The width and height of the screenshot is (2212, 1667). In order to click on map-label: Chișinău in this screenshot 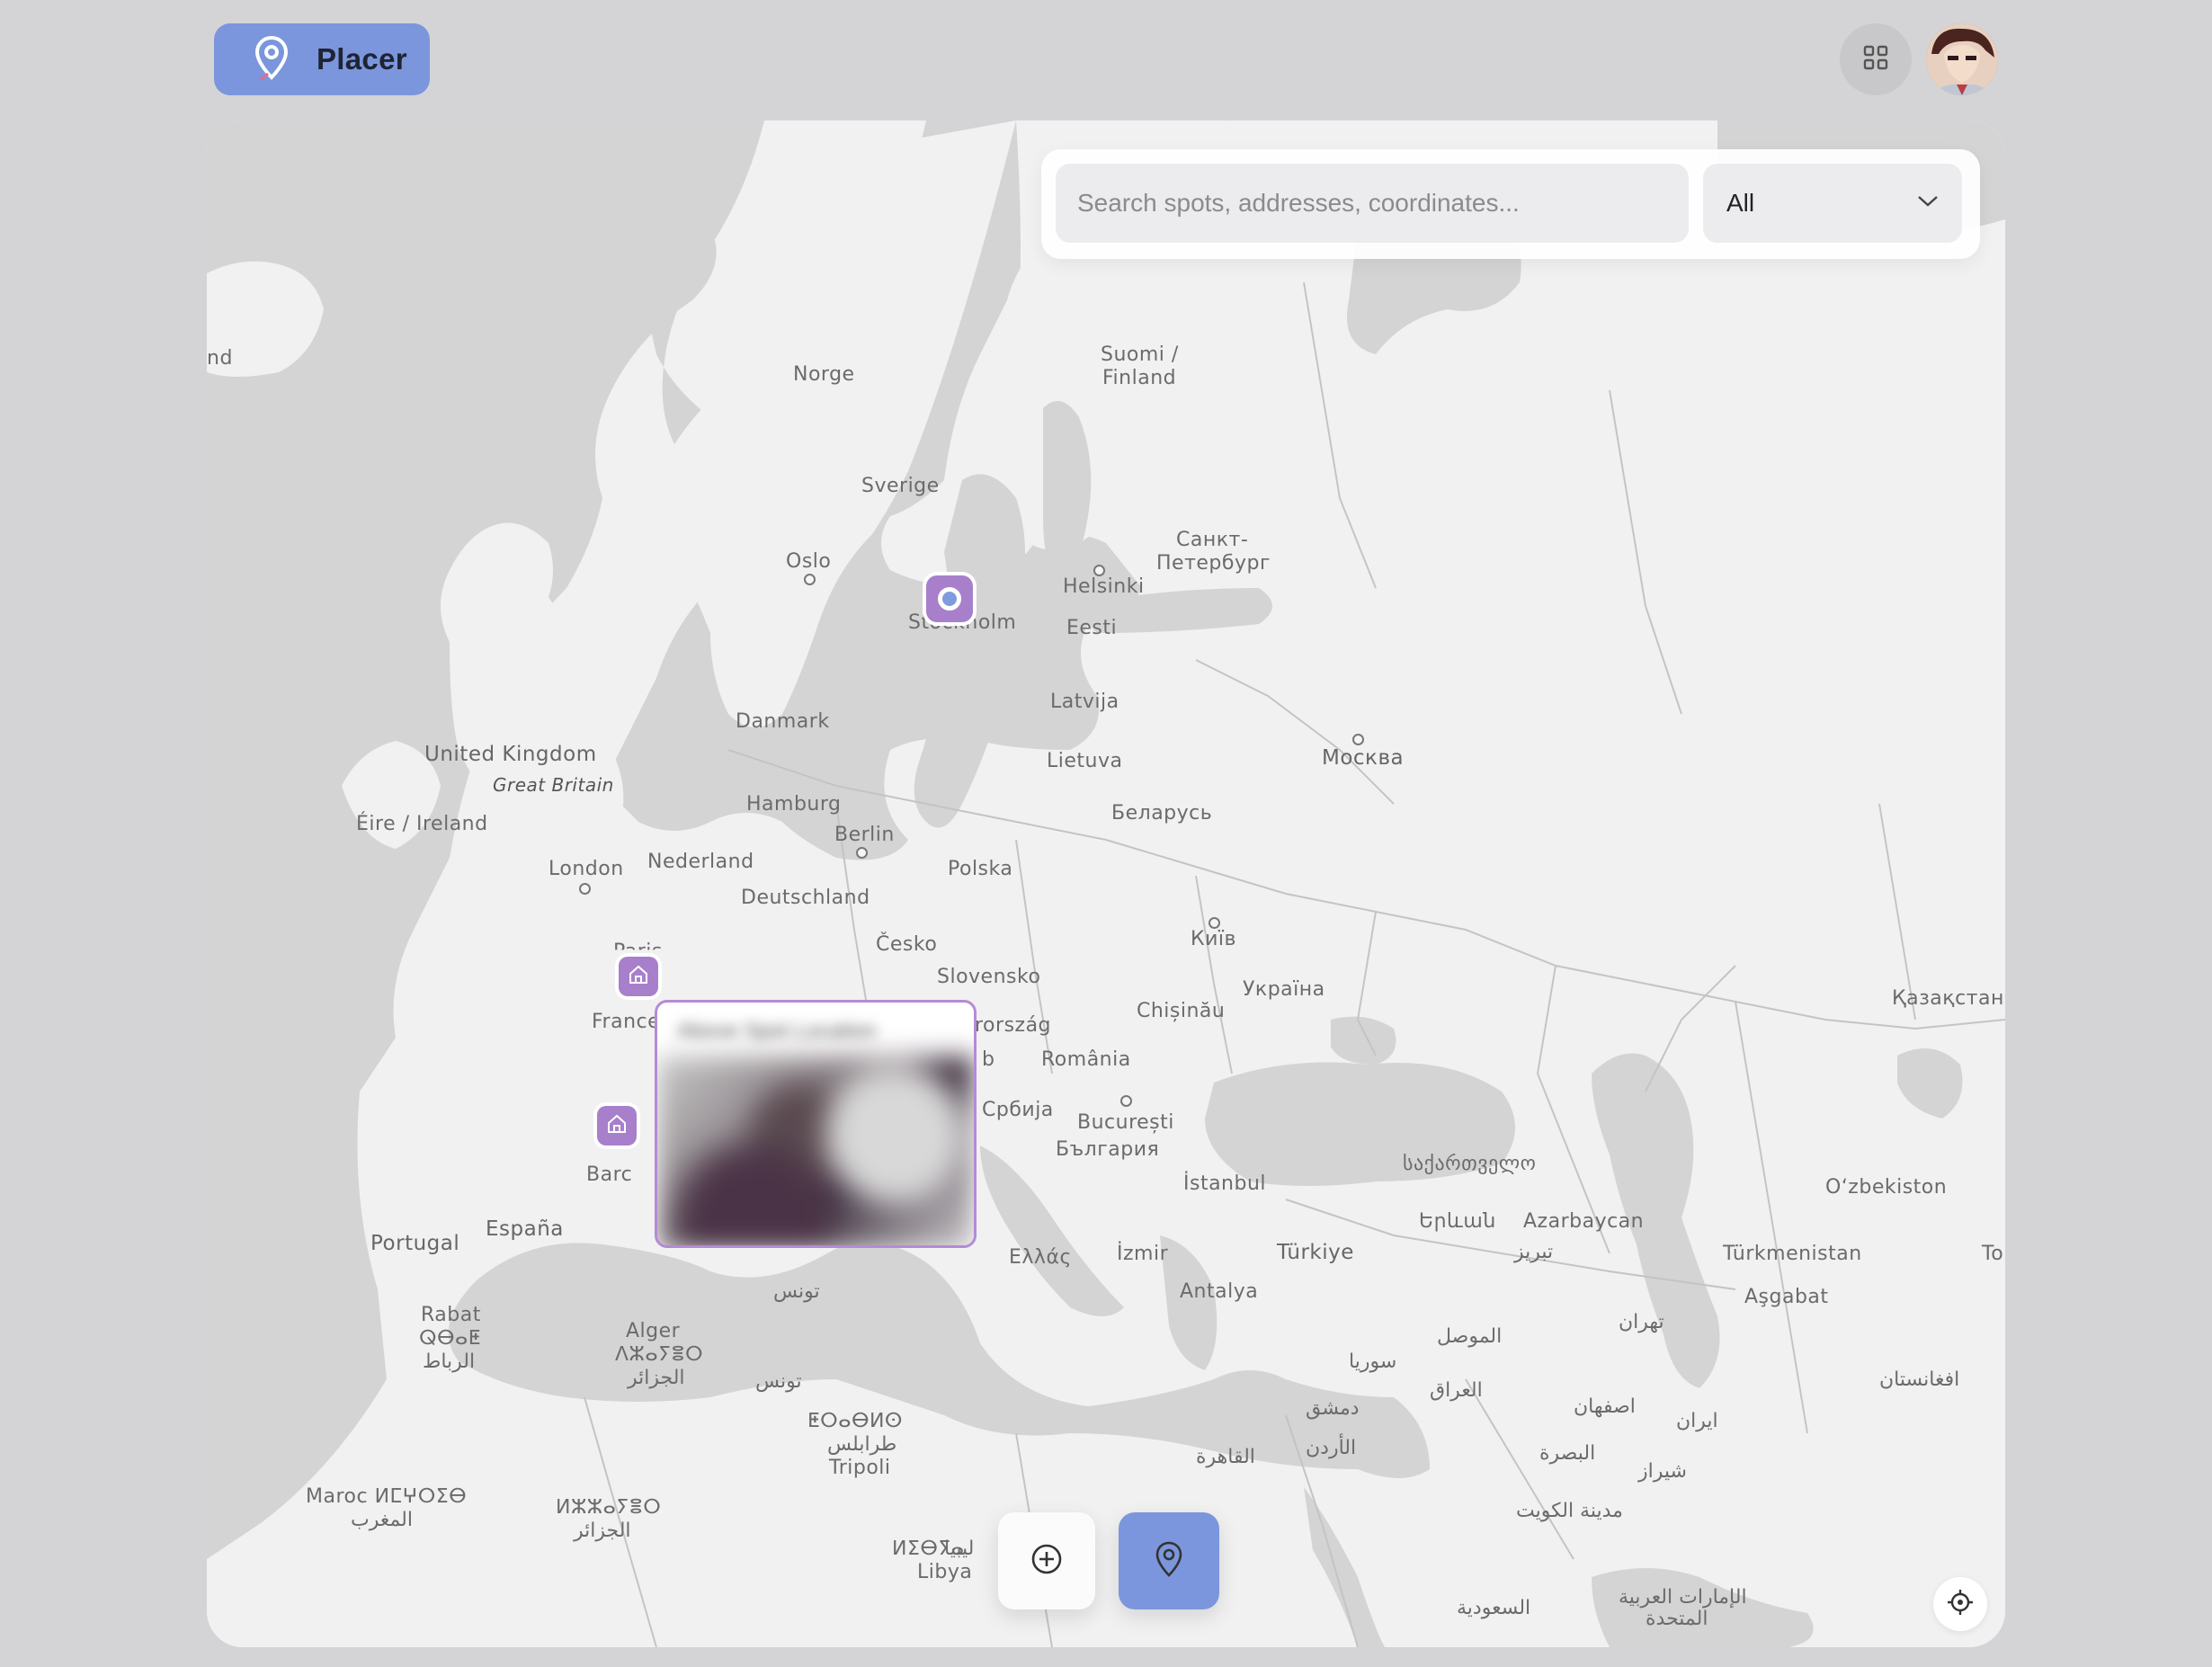, I will do `click(1181, 1011)`.